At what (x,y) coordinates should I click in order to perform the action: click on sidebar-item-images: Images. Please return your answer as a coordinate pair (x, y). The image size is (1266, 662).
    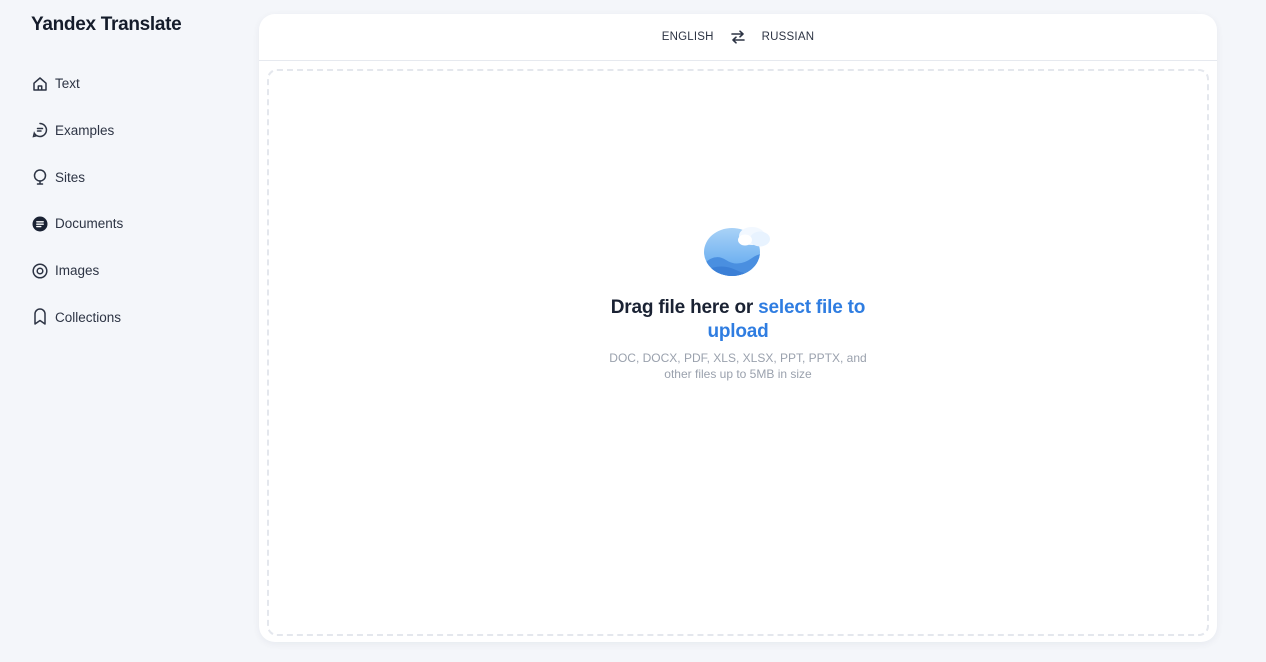
    Looking at the image, I should click on (130, 270).